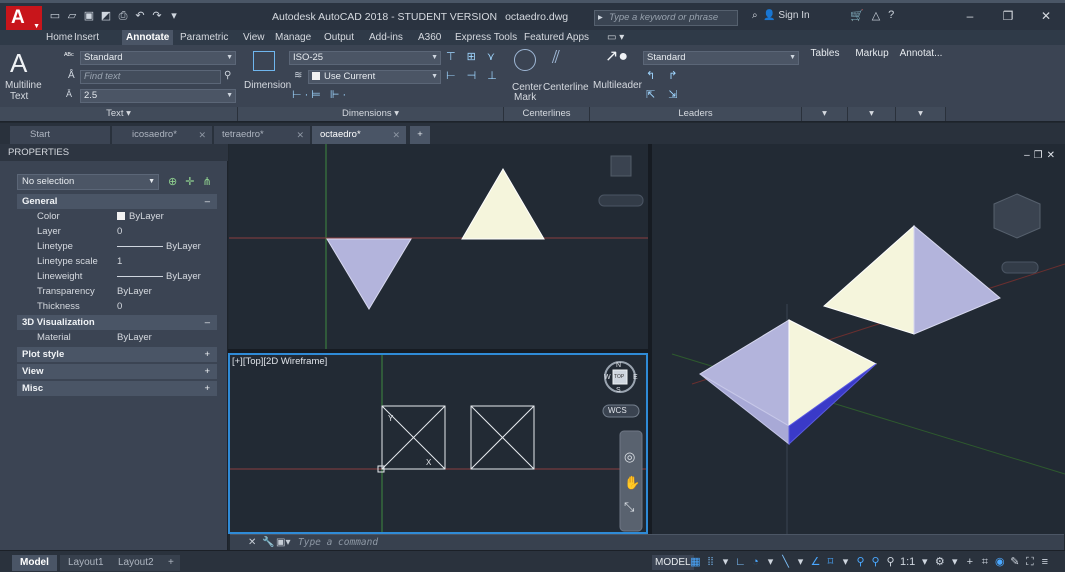 The height and width of the screenshot is (572, 1065). What do you see at coordinates (371, 114) in the screenshot?
I see `dimensions-panel-footer: Dimensions ▾` at bounding box center [371, 114].